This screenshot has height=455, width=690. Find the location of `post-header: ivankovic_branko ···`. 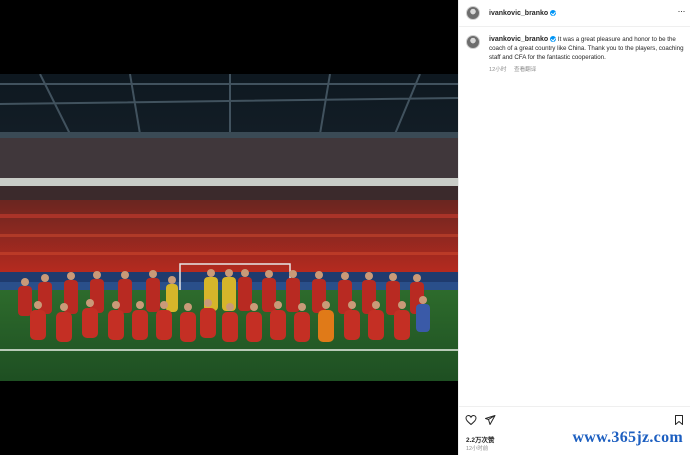

post-header: ivankovic_branko ··· is located at coordinates (574, 13).